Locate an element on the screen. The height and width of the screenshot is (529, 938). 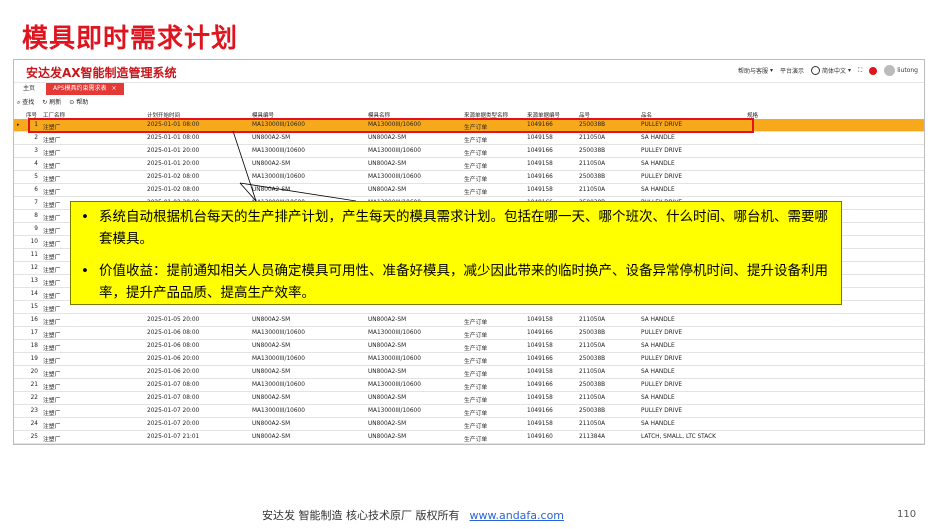
slide-footer: 安达发 智能制造 核心技术原厂 版权所有 www.andafa.com is located at coordinates (413, 515).